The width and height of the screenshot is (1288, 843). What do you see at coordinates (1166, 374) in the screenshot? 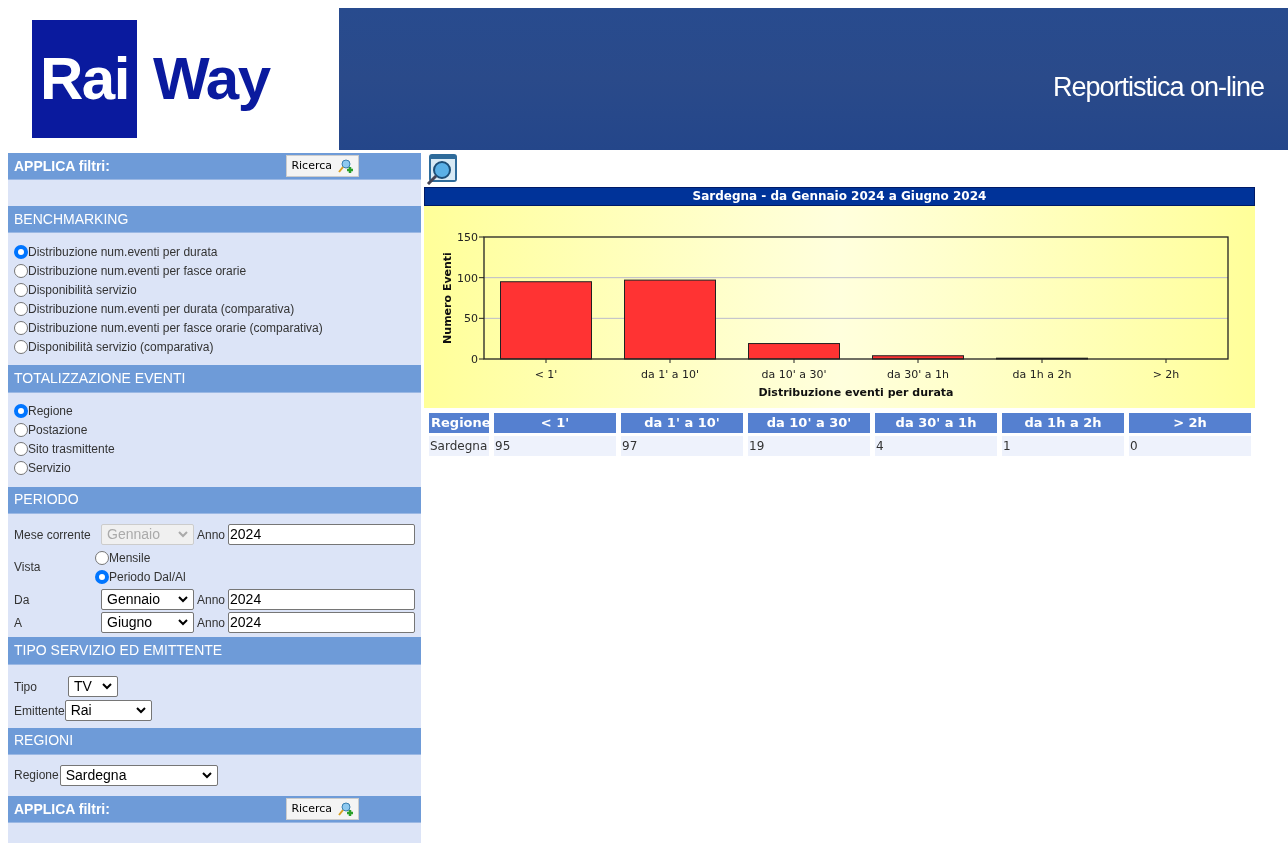
I see `category-label: > 2h` at bounding box center [1166, 374].